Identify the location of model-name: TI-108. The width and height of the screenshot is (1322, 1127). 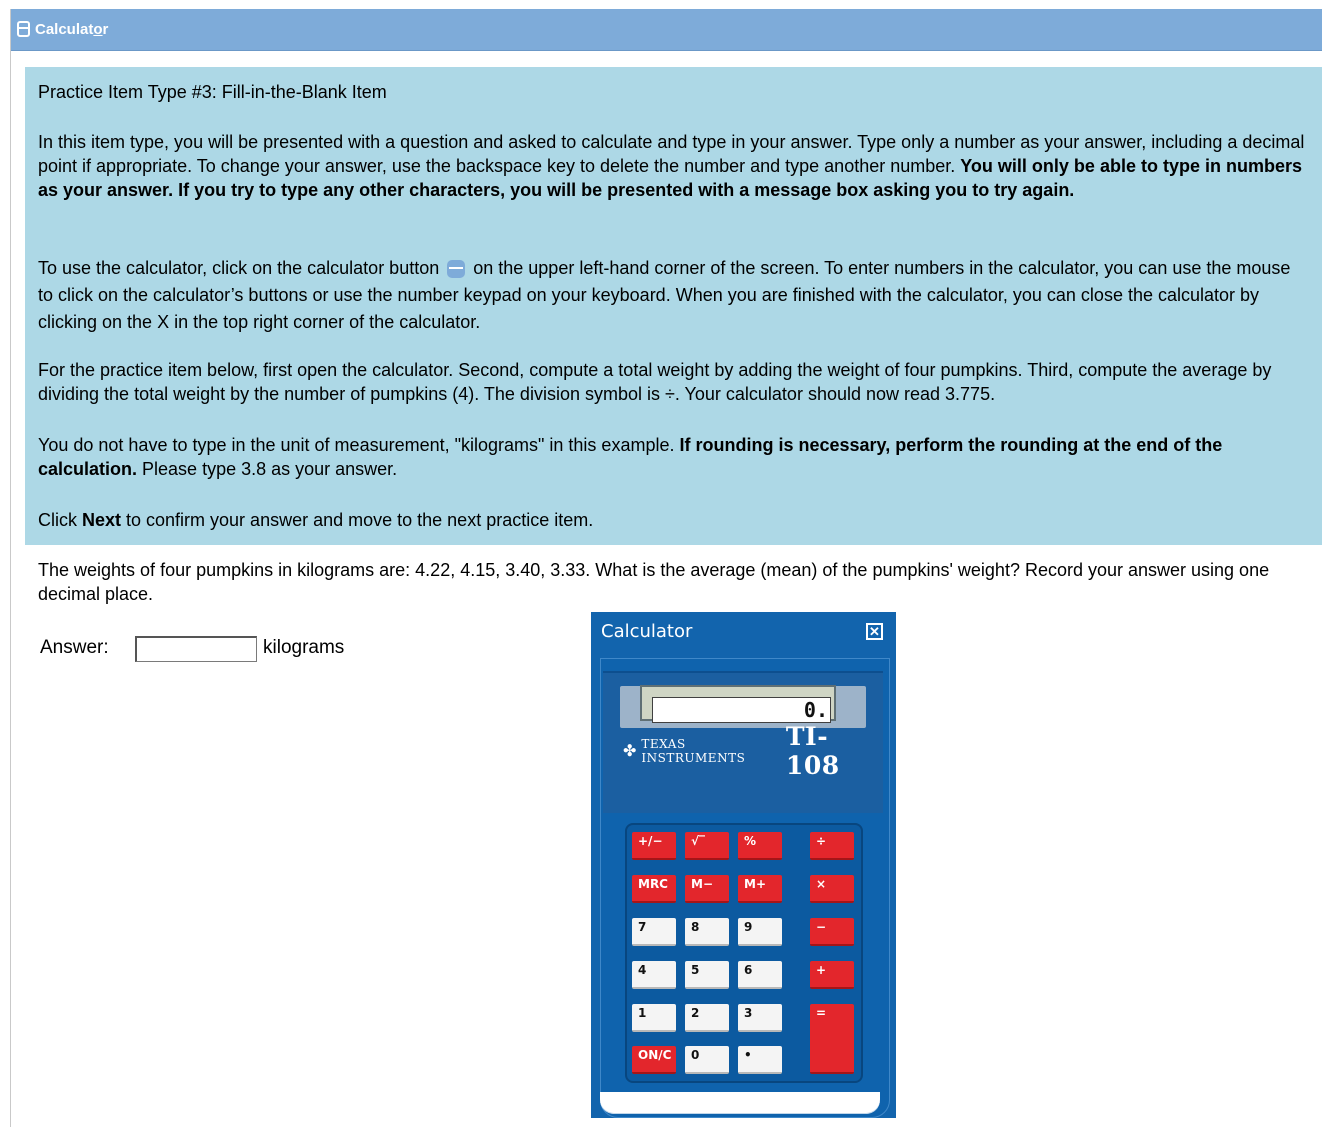
(812, 751).